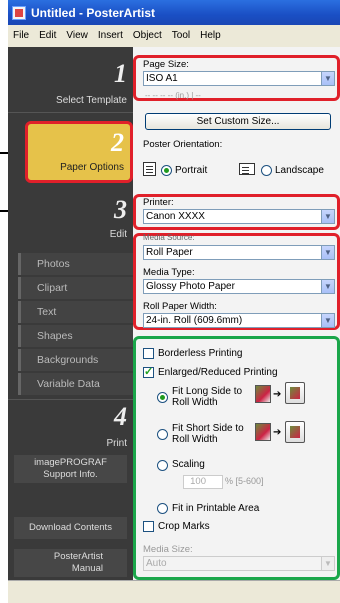  Describe the element at coordinates (239, 320) in the screenshot. I see `roll-width-select: 24-in. Roll (609.6mm) ▼` at that location.